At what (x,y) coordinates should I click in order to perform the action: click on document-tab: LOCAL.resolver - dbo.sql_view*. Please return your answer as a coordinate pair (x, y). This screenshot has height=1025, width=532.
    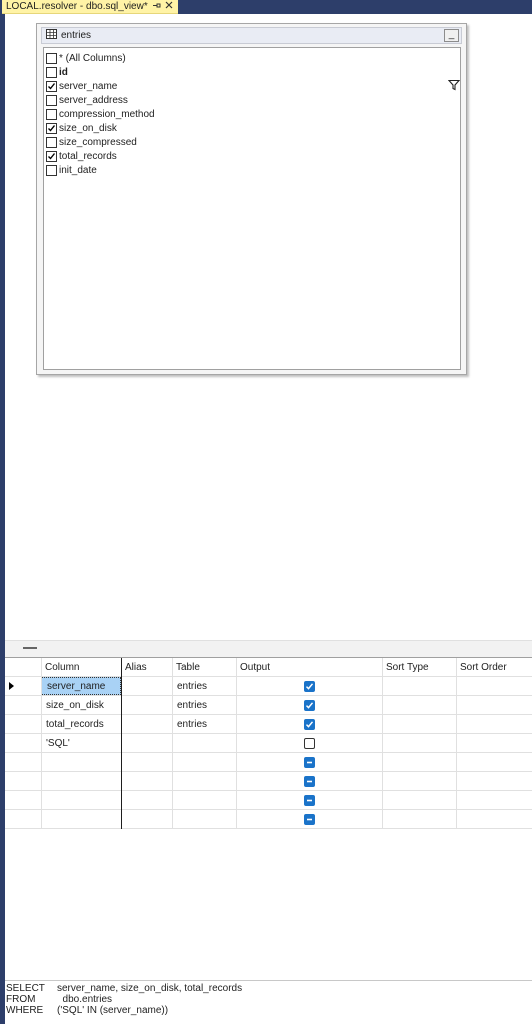
    Looking at the image, I should click on (90, 7).